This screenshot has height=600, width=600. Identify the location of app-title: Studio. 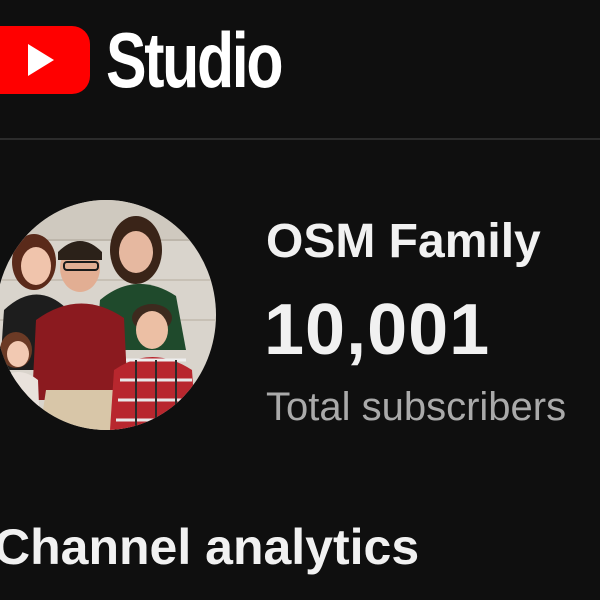
(195, 60).